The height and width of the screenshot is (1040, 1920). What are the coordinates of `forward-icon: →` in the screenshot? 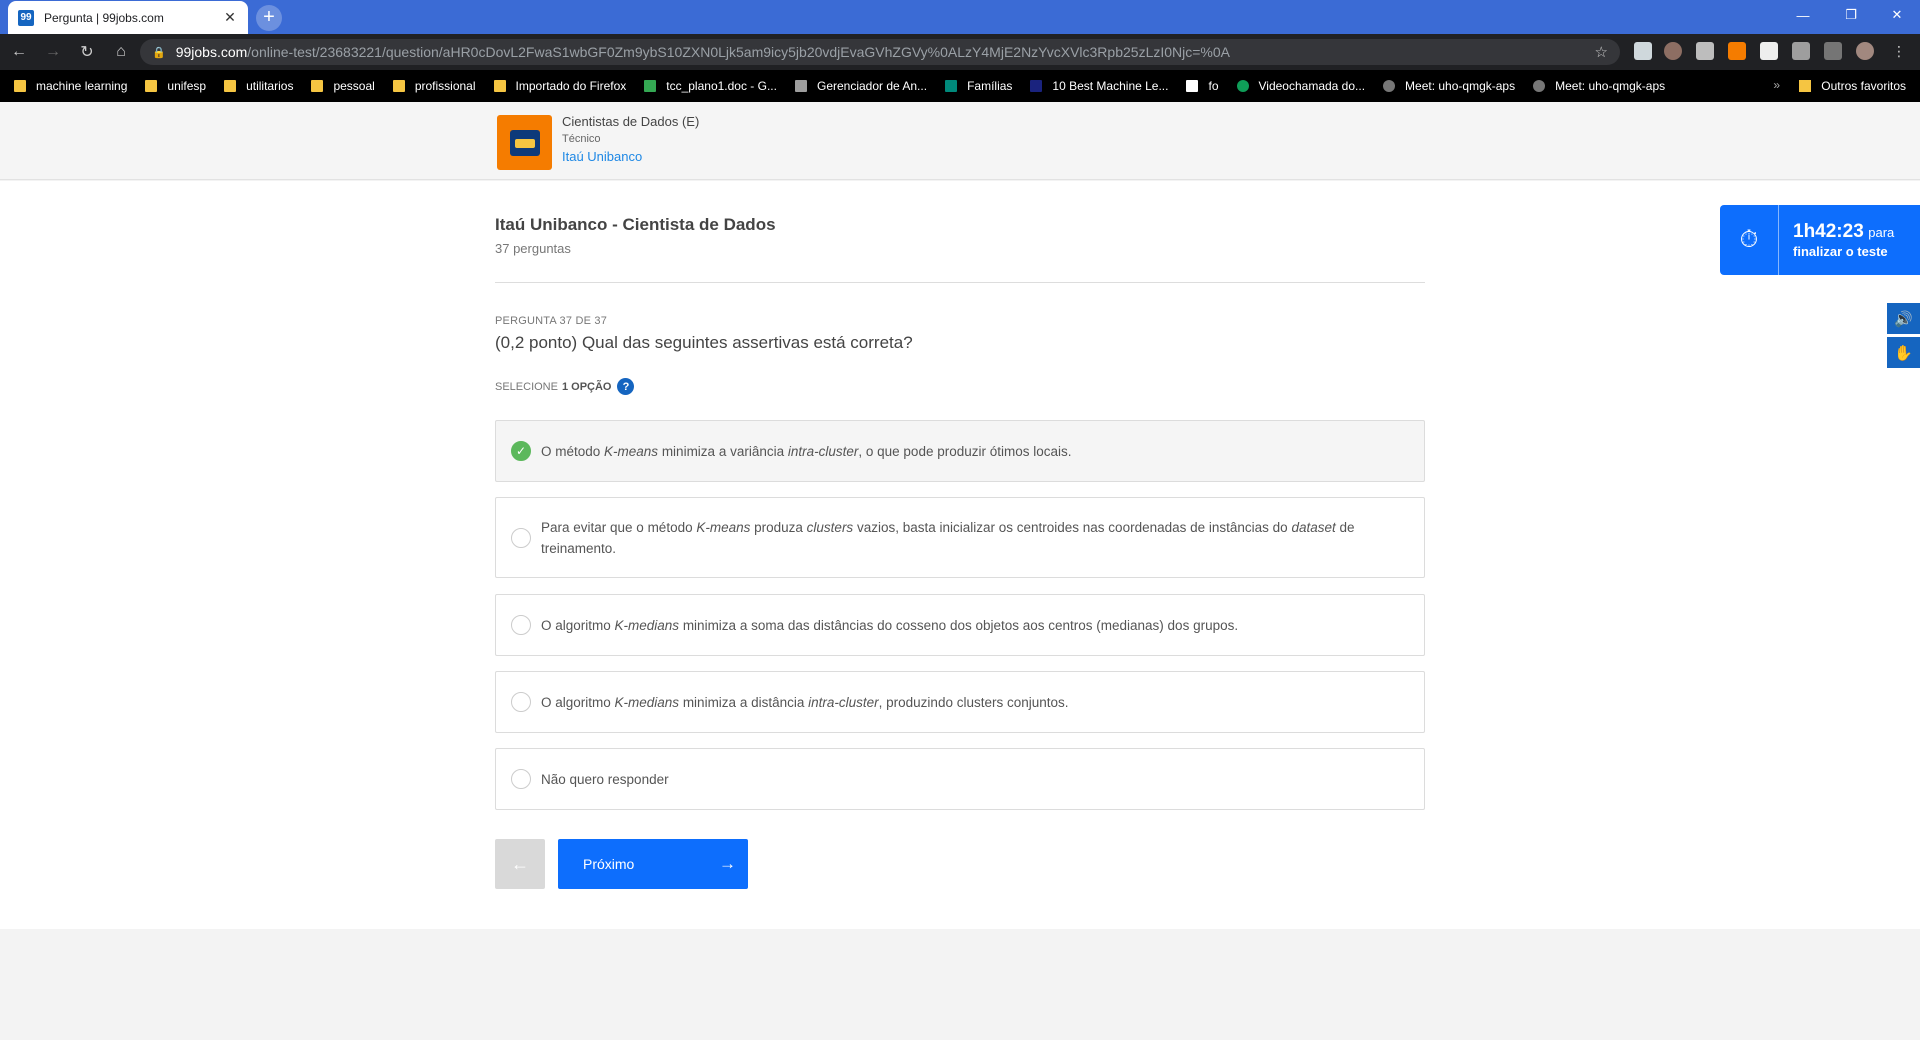 It's located at (53, 52).